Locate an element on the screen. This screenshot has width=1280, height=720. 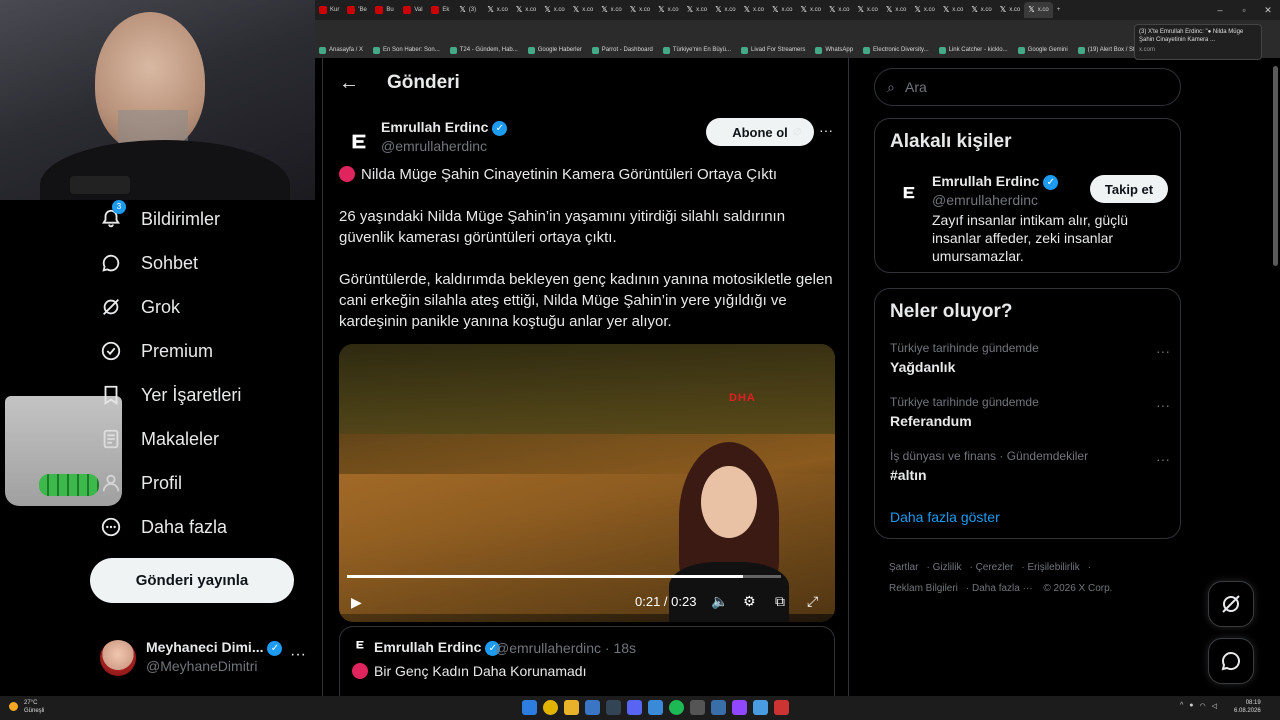
video-progress-bar is located at coordinates (564, 576).